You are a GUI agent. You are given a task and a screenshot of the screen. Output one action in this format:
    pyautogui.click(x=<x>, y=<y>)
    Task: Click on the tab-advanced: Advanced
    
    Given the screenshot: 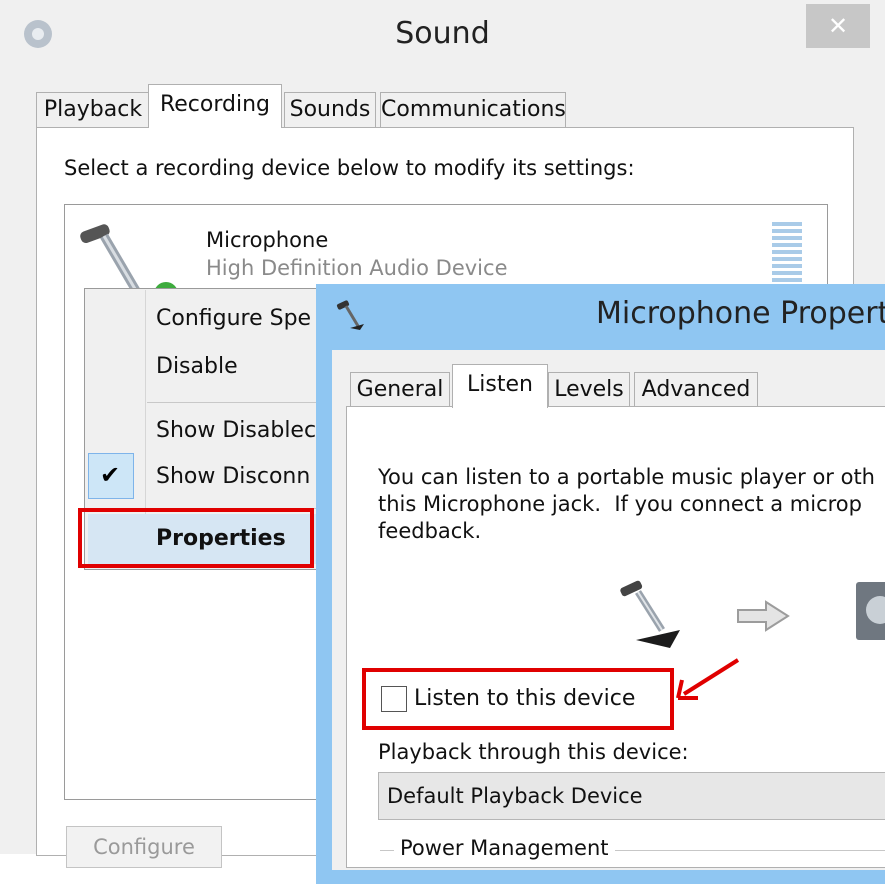 What is the action you would take?
    pyautogui.click(x=696, y=389)
    